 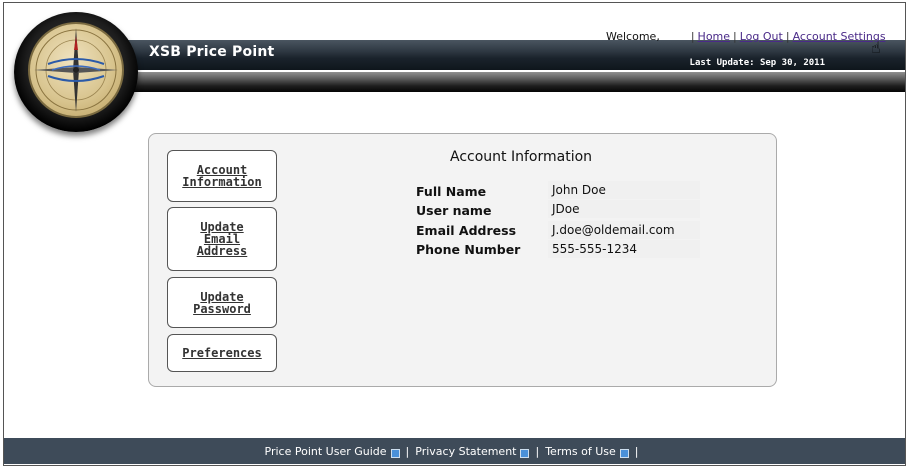 I want to click on email-address-label: Email Address, so click(x=466, y=230).